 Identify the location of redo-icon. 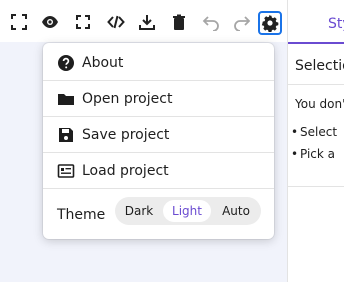
(242, 23).